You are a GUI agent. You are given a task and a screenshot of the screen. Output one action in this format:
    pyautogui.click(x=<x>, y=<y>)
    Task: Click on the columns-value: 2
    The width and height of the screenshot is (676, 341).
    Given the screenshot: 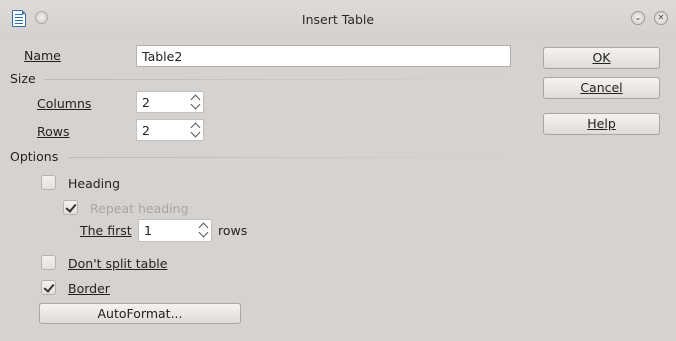 What is the action you would take?
    pyautogui.click(x=146, y=102)
    